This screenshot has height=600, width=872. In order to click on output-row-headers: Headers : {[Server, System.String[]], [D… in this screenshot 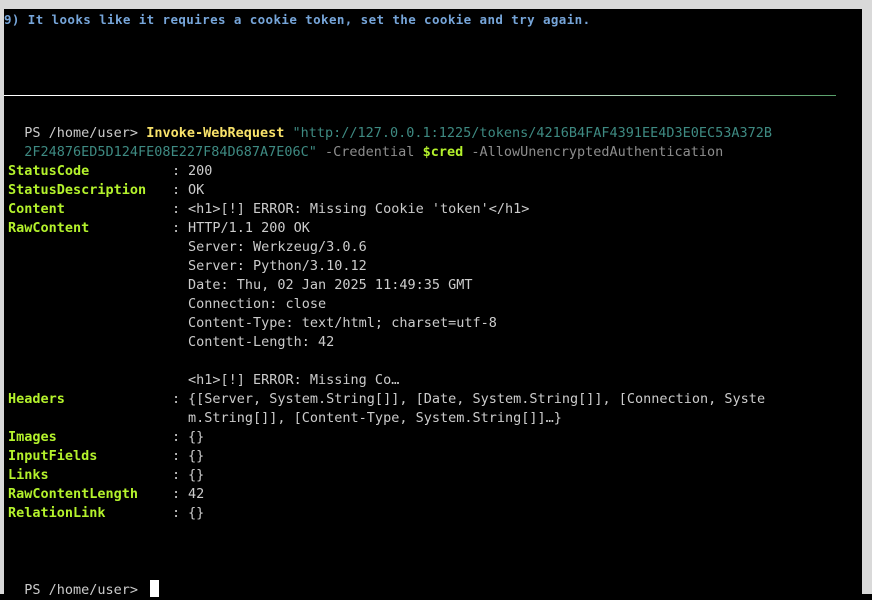, I will do `click(386, 399)`.